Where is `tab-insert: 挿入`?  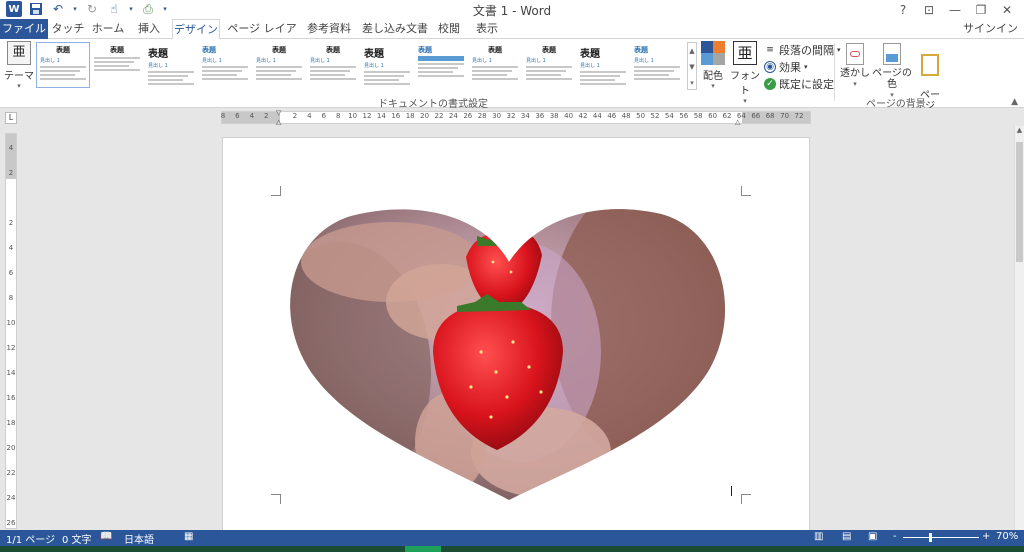 tab-insert: 挿入 is located at coordinates (149, 29).